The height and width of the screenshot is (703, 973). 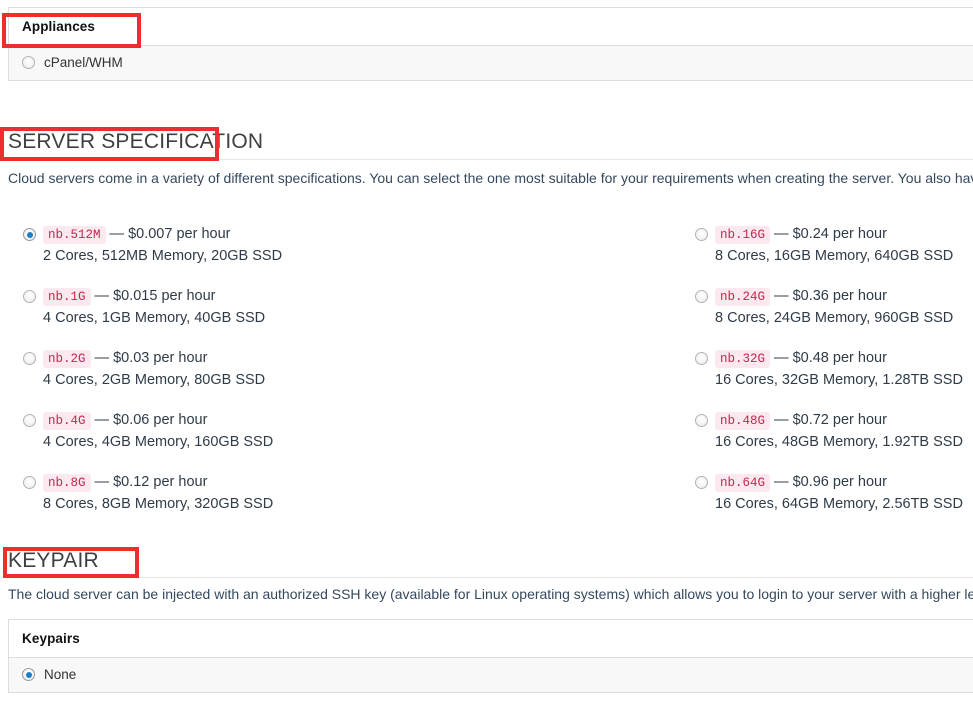 I want to click on spec-dash-nb-16g: —, so click(x=781, y=234).